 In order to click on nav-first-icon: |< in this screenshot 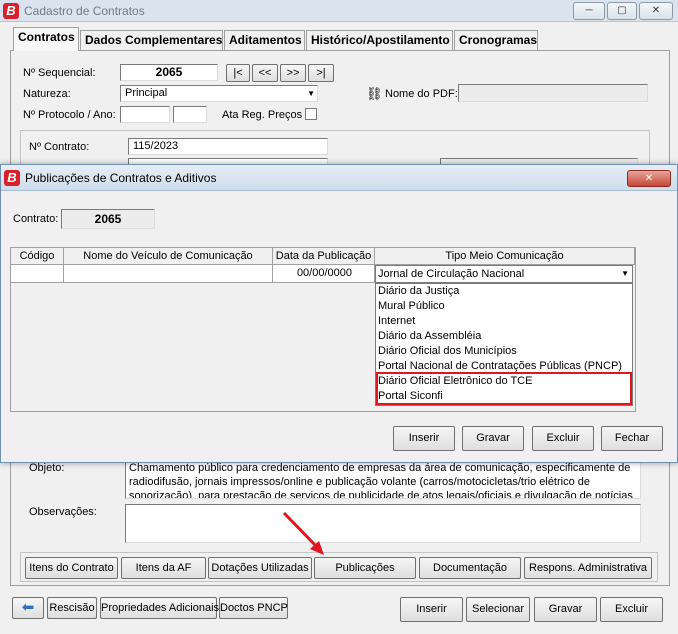, I will do `click(238, 73)`.